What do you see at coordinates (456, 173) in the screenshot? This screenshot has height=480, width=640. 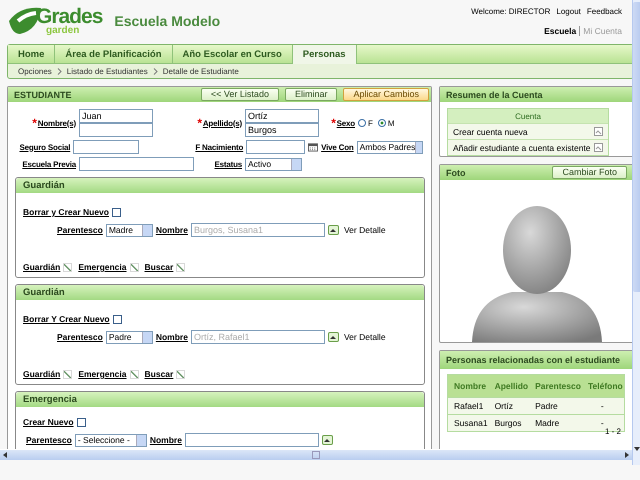 I see `panel-title: Foto` at bounding box center [456, 173].